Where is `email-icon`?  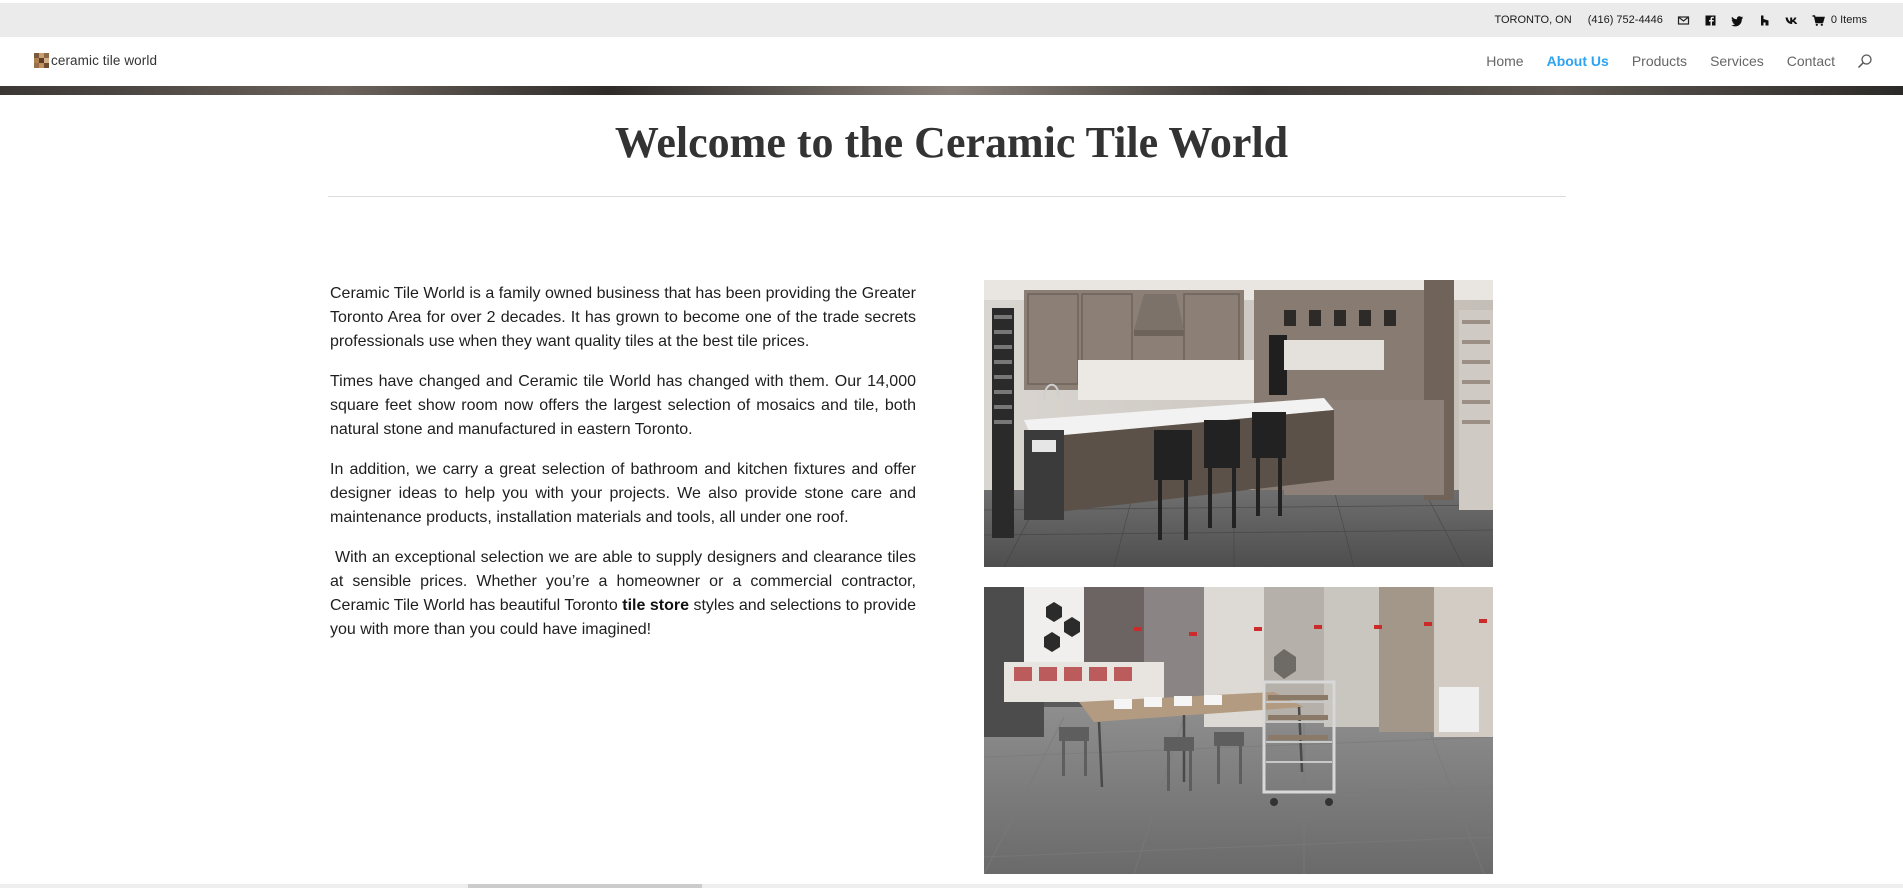
email-icon is located at coordinates (1683, 20).